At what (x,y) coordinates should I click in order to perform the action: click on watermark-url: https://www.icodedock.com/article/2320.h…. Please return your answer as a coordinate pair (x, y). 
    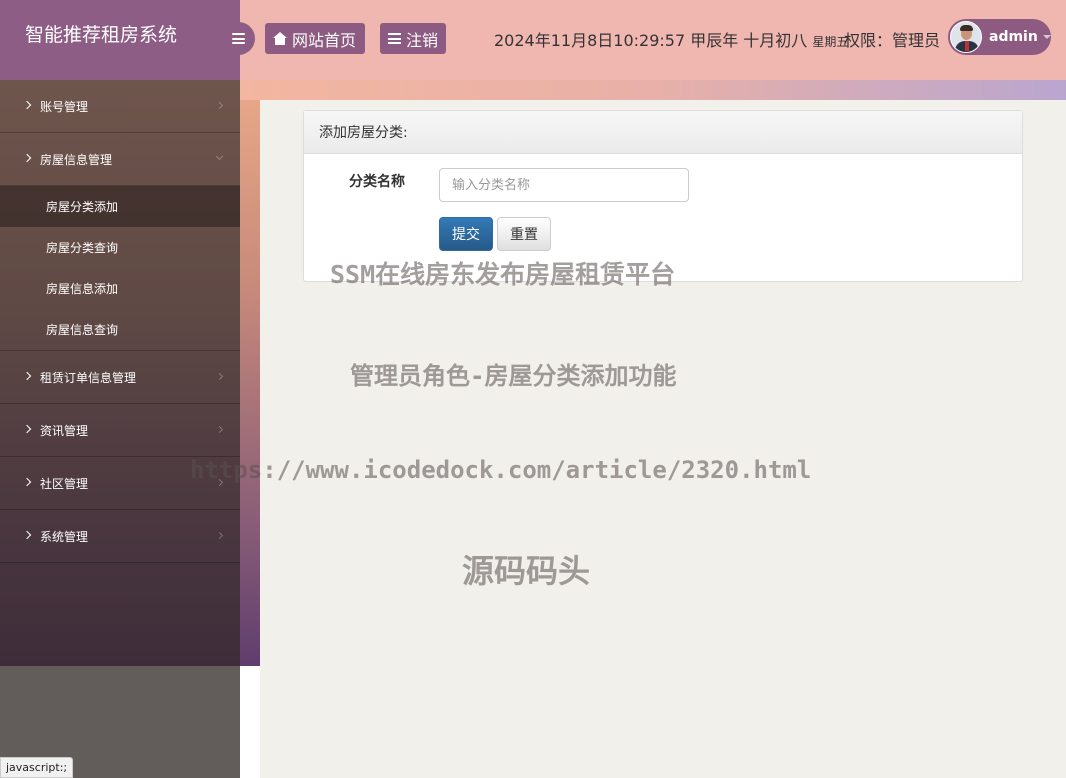
    Looking at the image, I should click on (501, 470).